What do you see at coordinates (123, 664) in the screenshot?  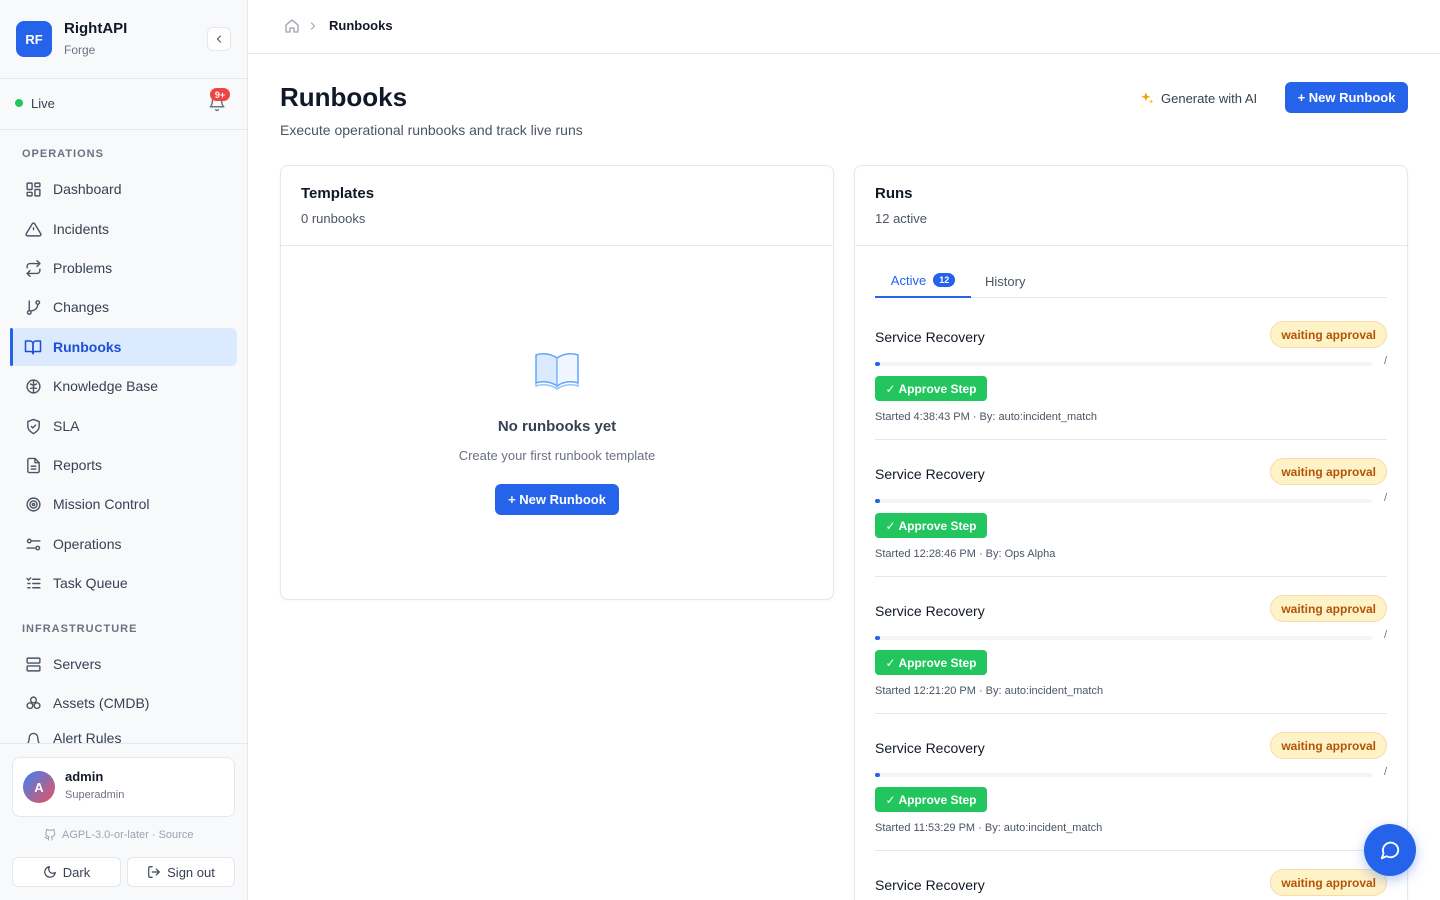 I see `sidebar-item-servers: Servers` at bounding box center [123, 664].